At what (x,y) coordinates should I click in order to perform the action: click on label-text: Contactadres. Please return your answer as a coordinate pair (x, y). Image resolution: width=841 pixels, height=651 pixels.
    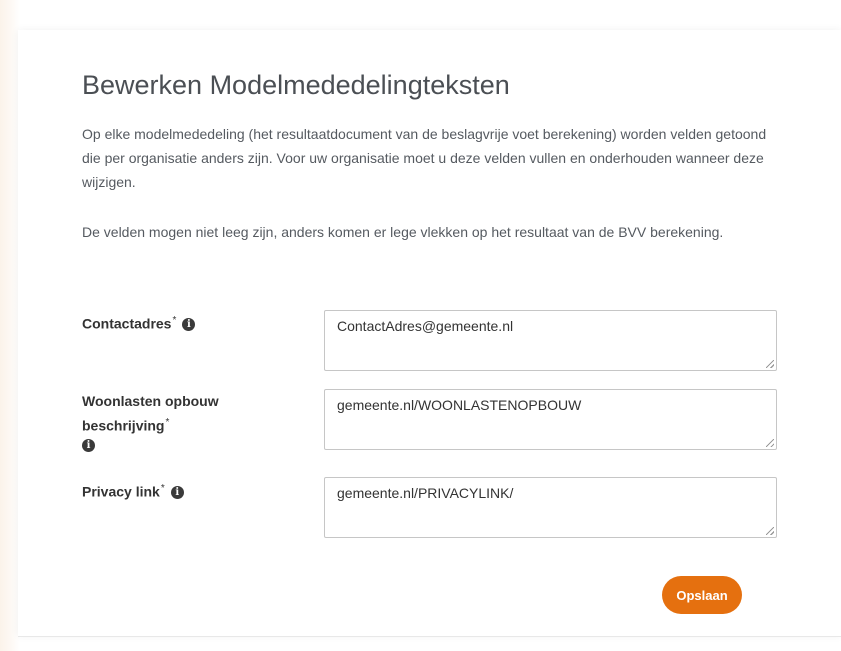
    Looking at the image, I should click on (127, 323).